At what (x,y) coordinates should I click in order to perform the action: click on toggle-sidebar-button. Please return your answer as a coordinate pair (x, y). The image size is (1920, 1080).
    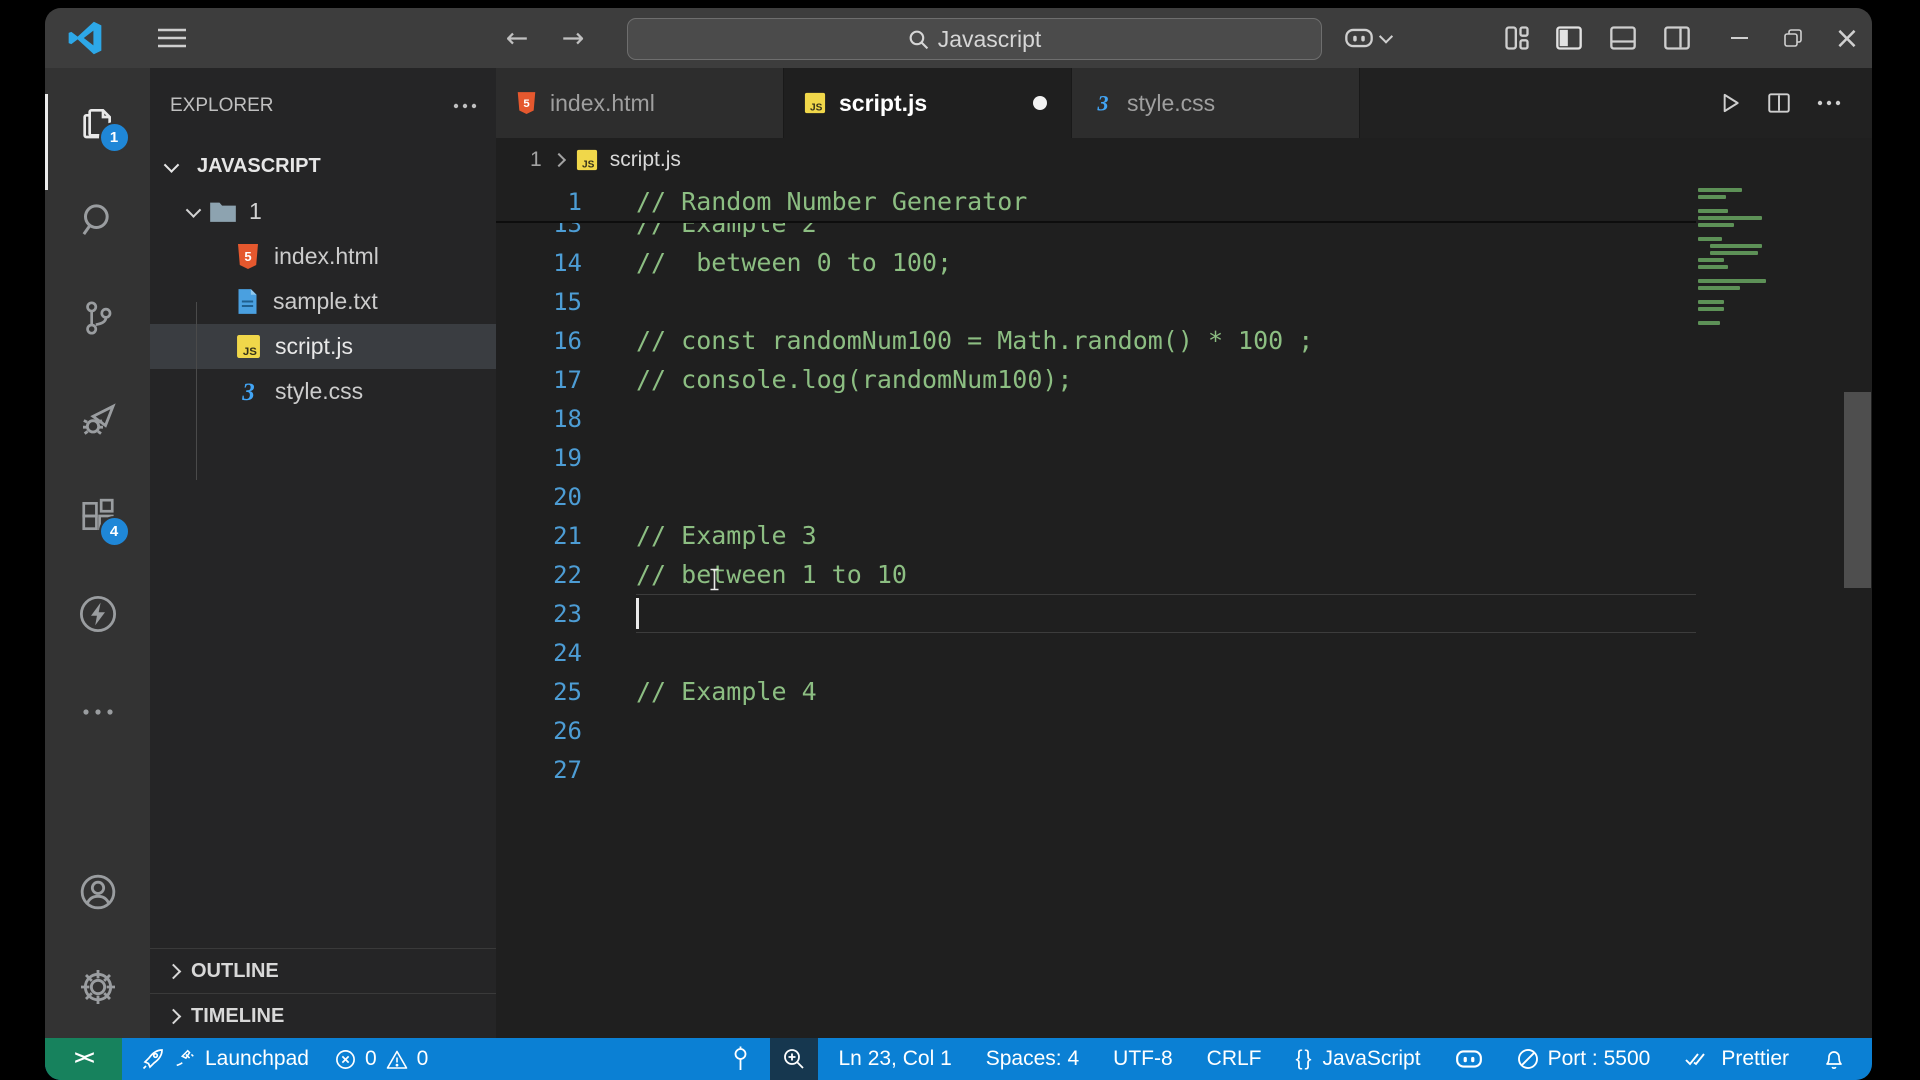
    Looking at the image, I should click on (1569, 38).